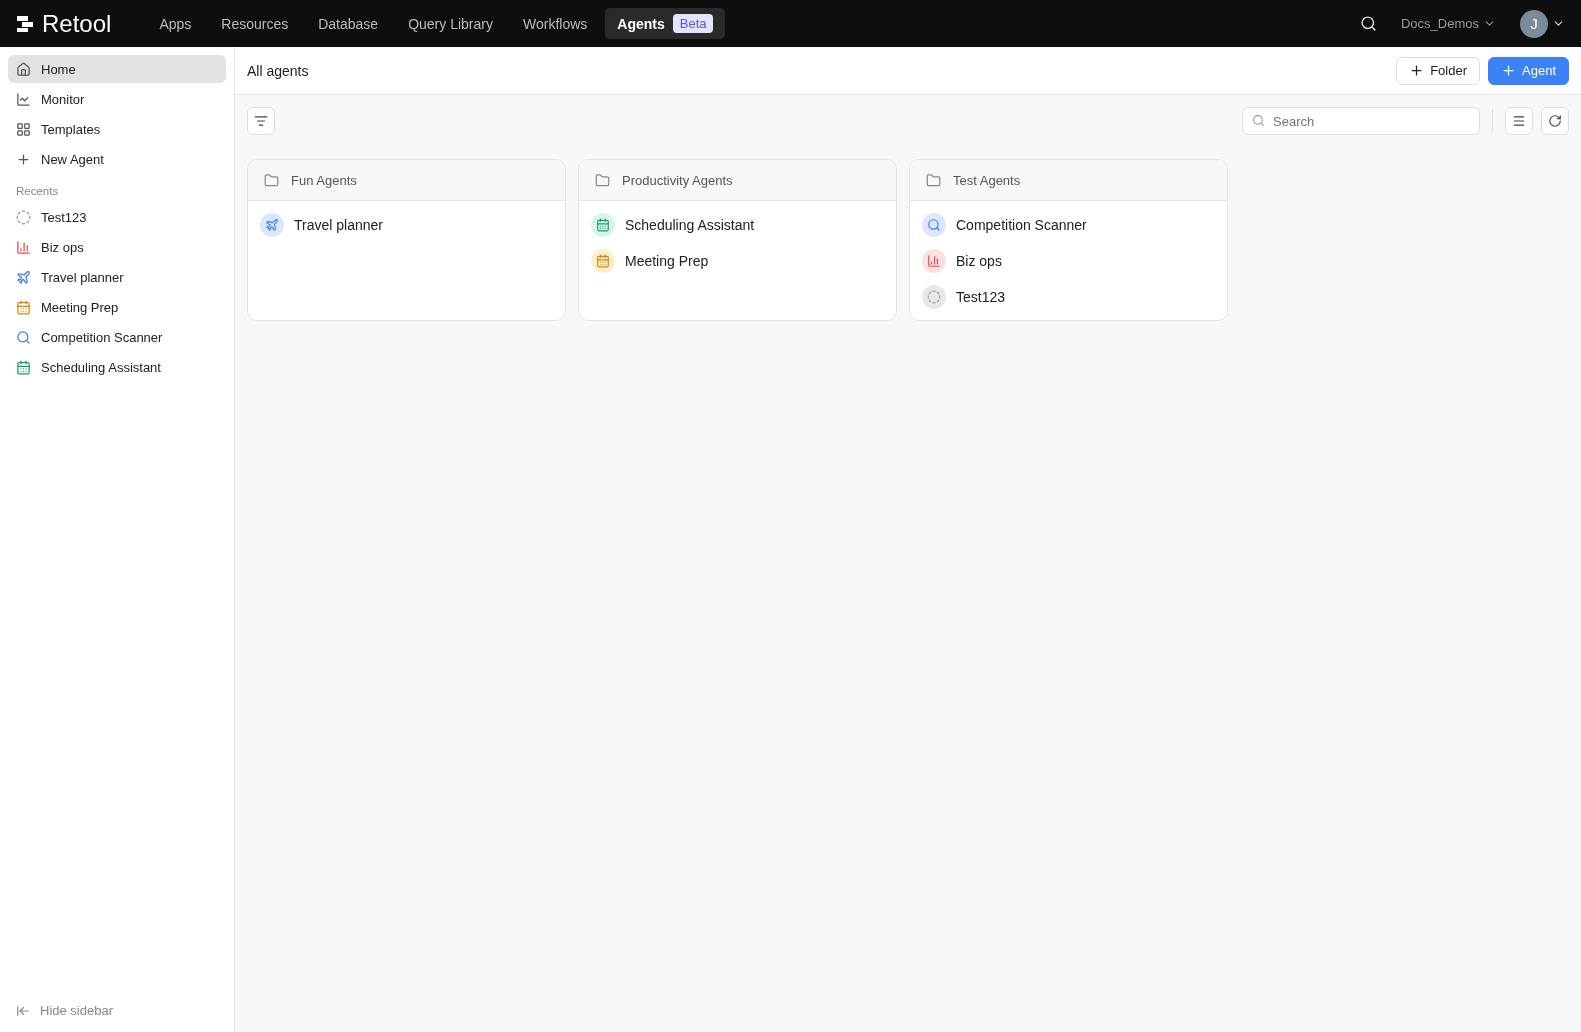 The height and width of the screenshot is (1032, 1581). I want to click on workspace-menu: Docs_Demos, so click(1448, 23).